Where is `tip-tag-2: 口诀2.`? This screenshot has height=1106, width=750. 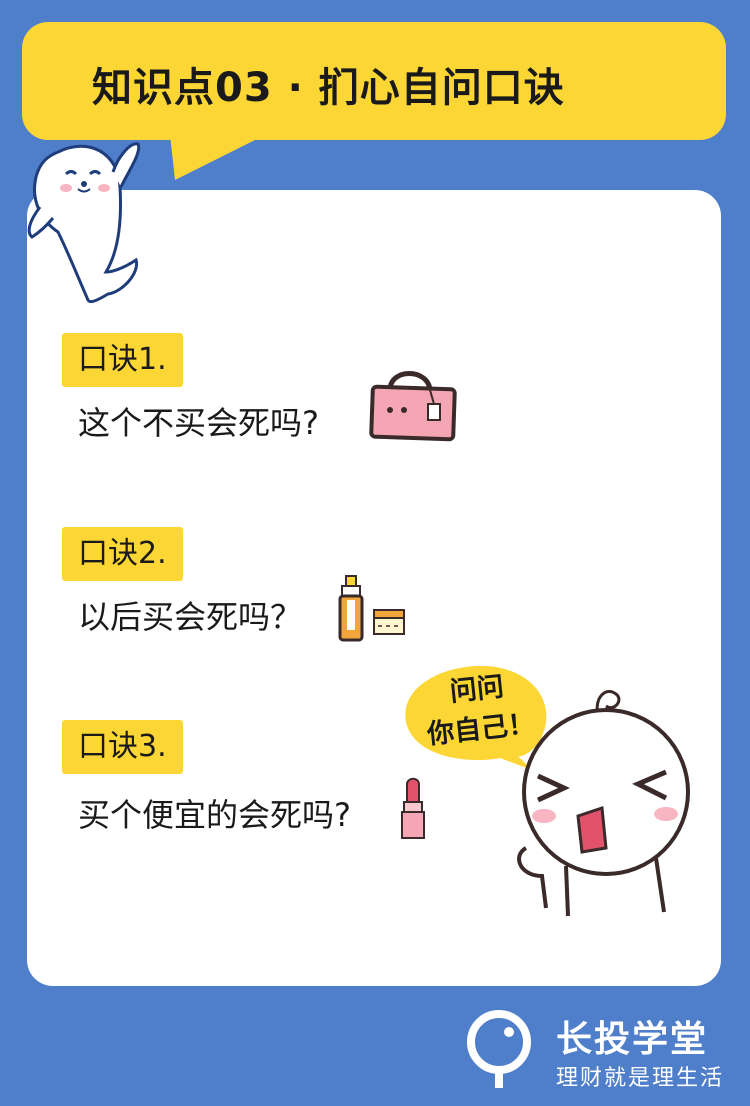
tip-tag-2: 口诀2. is located at coordinates (122, 554).